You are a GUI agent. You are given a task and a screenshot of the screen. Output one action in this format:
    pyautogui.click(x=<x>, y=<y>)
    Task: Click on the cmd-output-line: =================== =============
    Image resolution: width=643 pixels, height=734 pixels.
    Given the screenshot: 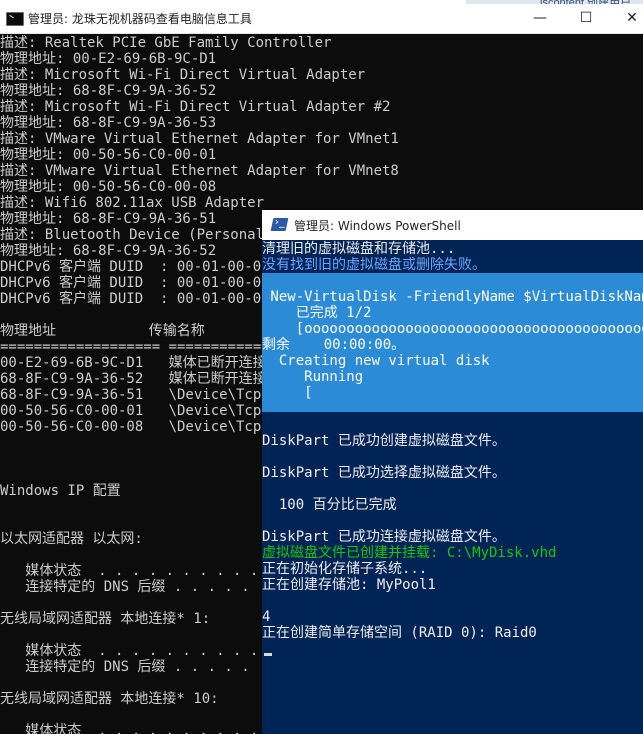 What is the action you would take?
    pyautogui.click(x=139, y=347)
    